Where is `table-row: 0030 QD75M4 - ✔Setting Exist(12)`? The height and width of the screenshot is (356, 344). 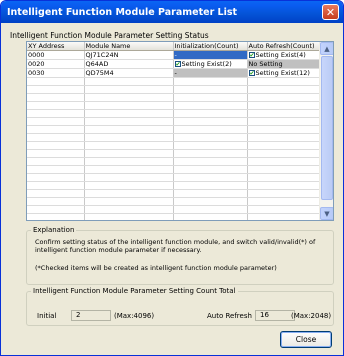 table-row: 0030 QD75M4 - ✔Setting Exist(12) is located at coordinates (173, 73).